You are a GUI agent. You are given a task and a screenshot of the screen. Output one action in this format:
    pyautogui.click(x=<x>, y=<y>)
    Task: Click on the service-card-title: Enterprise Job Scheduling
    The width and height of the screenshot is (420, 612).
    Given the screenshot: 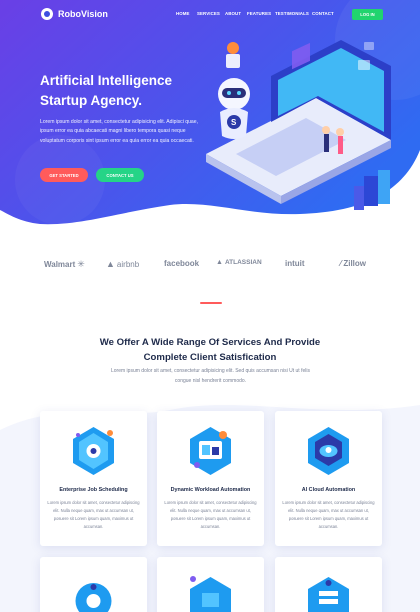 What is the action you would take?
    pyautogui.click(x=93, y=490)
    